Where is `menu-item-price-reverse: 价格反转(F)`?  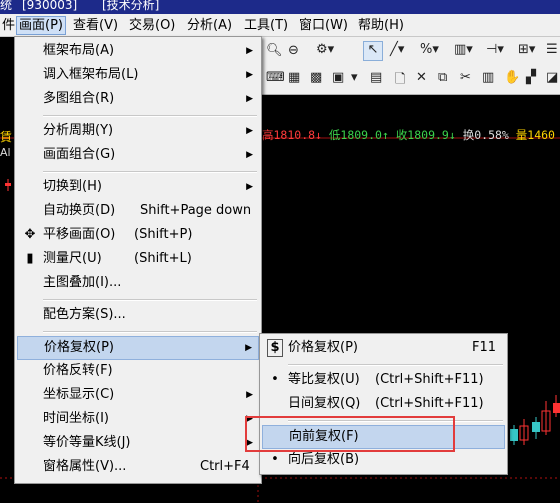 menu-item-price-reverse: 价格反转(F) is located at coordinates (138, 371).